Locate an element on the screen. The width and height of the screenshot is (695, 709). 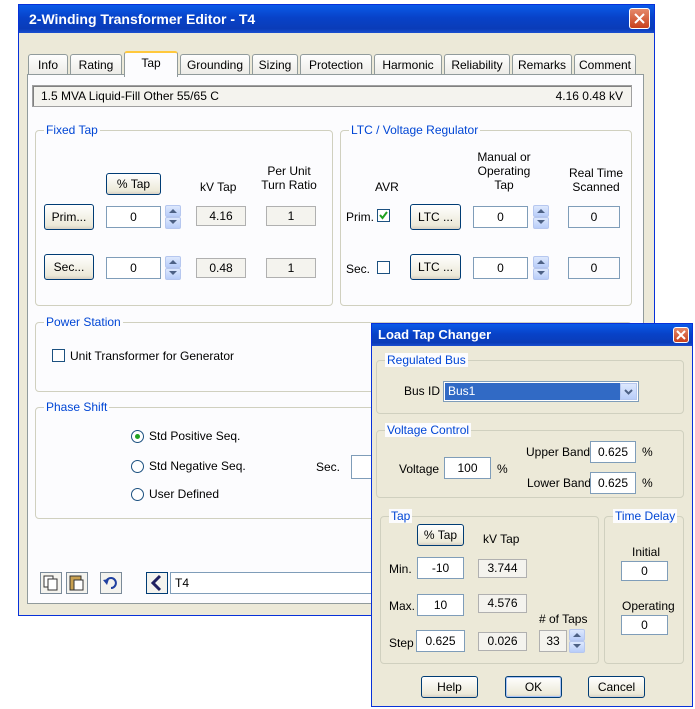
dialog-close-button is located at coordinates (681, 335).